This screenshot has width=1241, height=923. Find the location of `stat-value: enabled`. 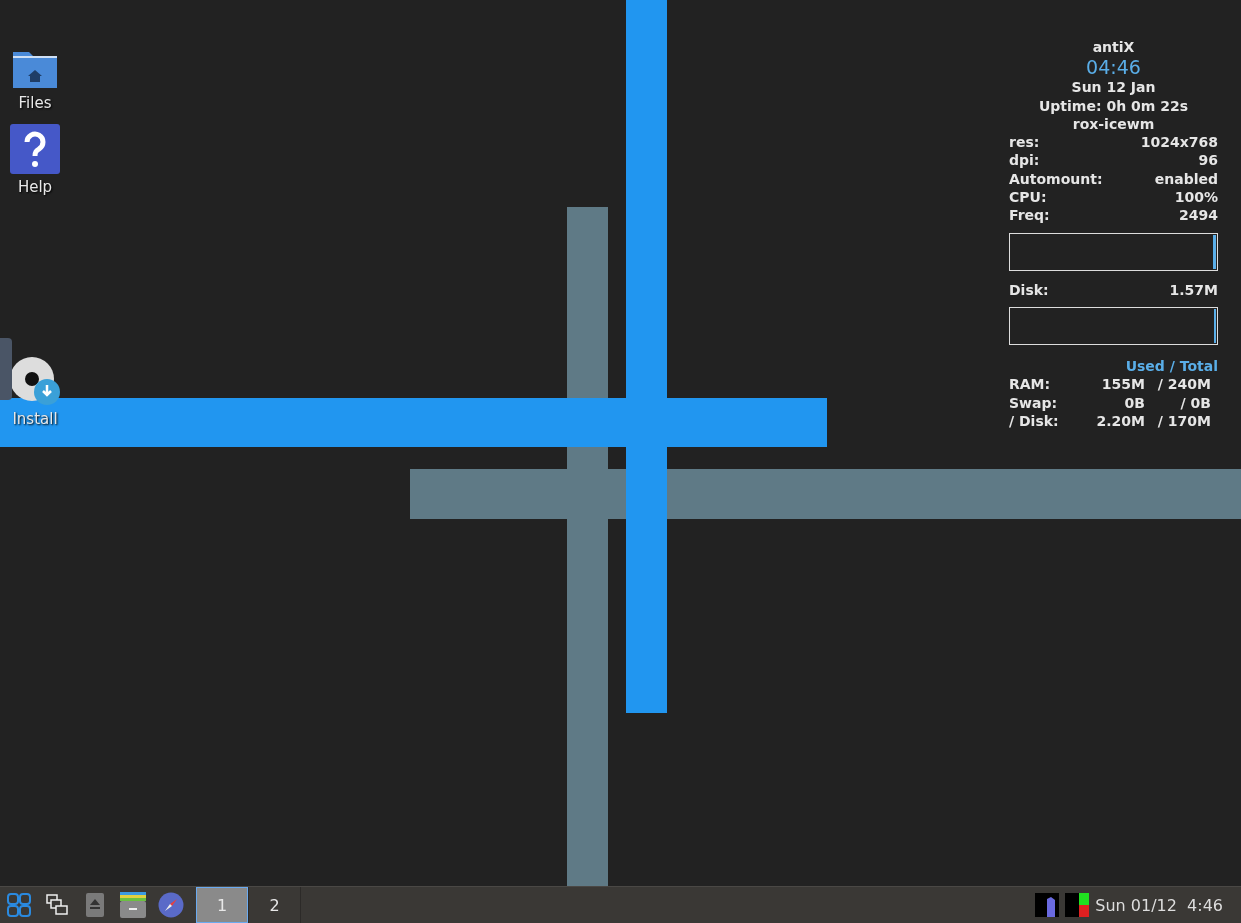

stat-value: enabled is located at coordinates (1186, 179).